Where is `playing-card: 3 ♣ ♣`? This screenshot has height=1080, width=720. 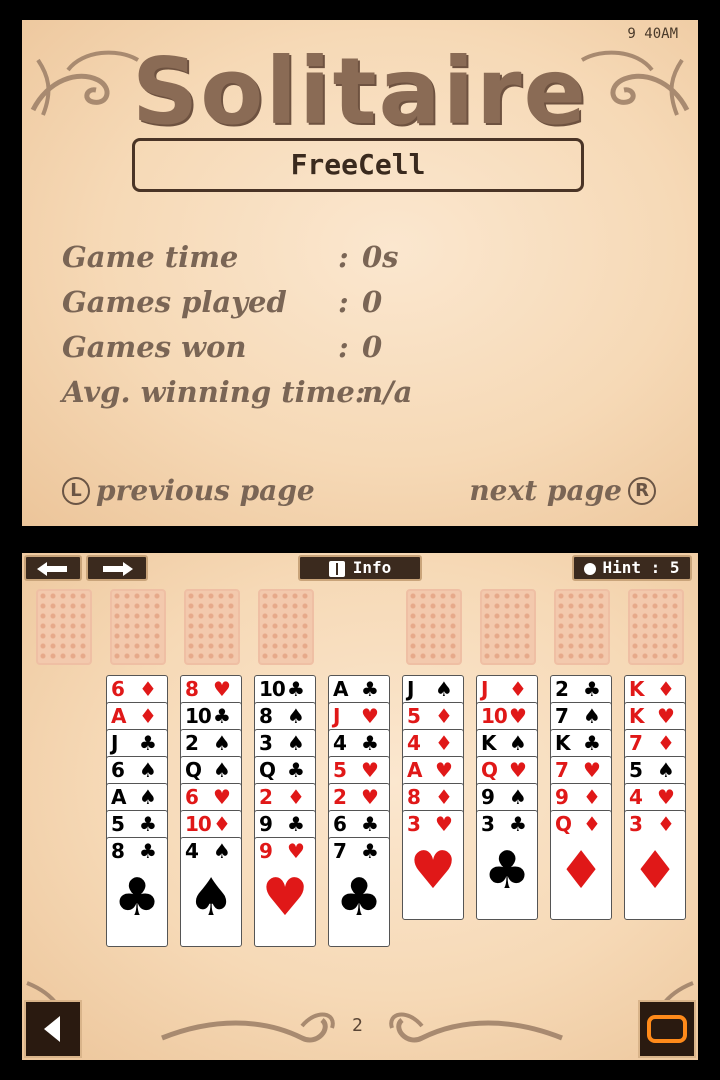
playing-card: 3 ♣ ♣ is located at coordinates (507, 865).